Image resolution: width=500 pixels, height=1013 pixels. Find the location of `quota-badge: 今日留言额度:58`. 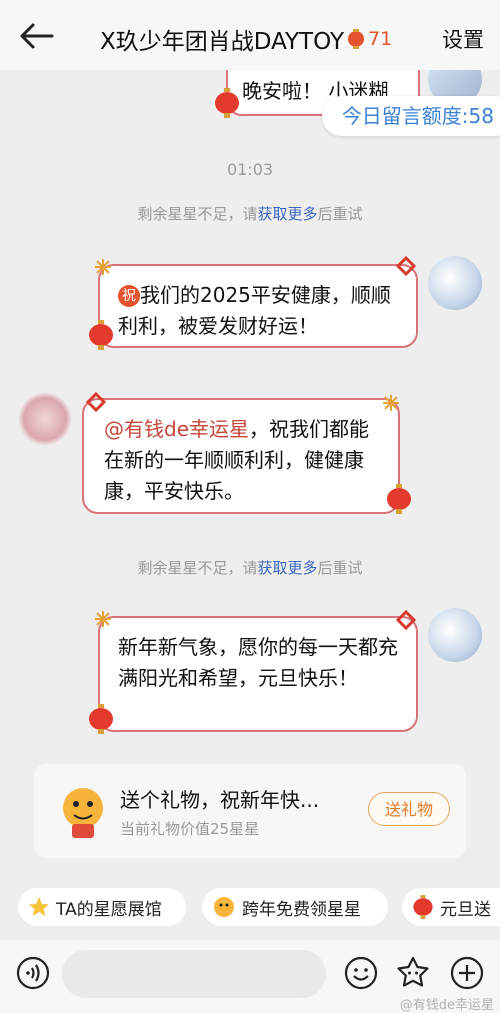

quota-badge: 今日留言额度:58 is located at coordinates (410, 116).